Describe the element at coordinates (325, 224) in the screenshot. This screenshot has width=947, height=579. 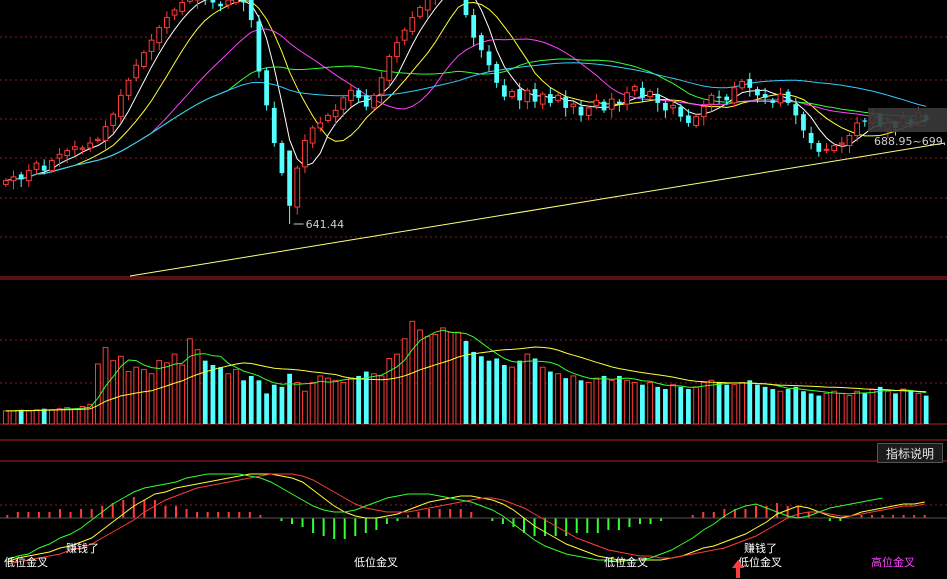
I see `low-price-label: 641.44` at that location.